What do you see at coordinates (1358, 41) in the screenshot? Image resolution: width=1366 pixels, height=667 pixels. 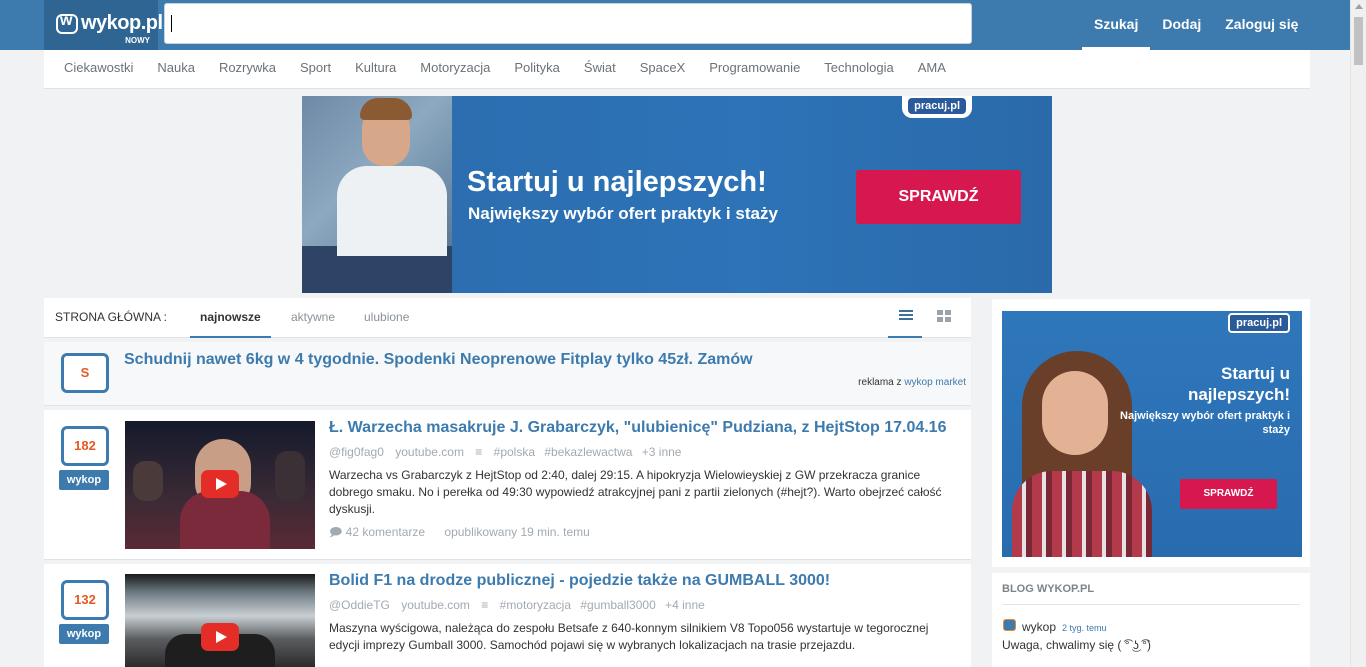 I see `scroll-thumb` at bounding box center [1358, 41].